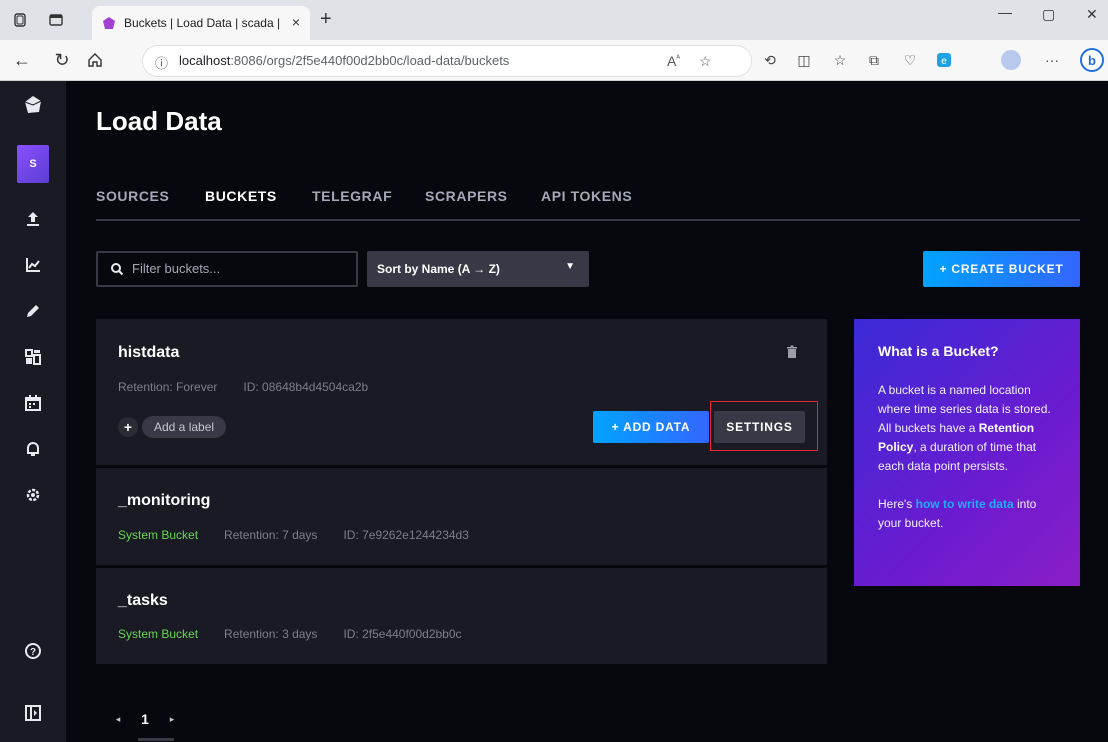 Image resolution: width=1108 pixels, height=742 pixels. I want to click on back-icon: ←, so click(22, 60).